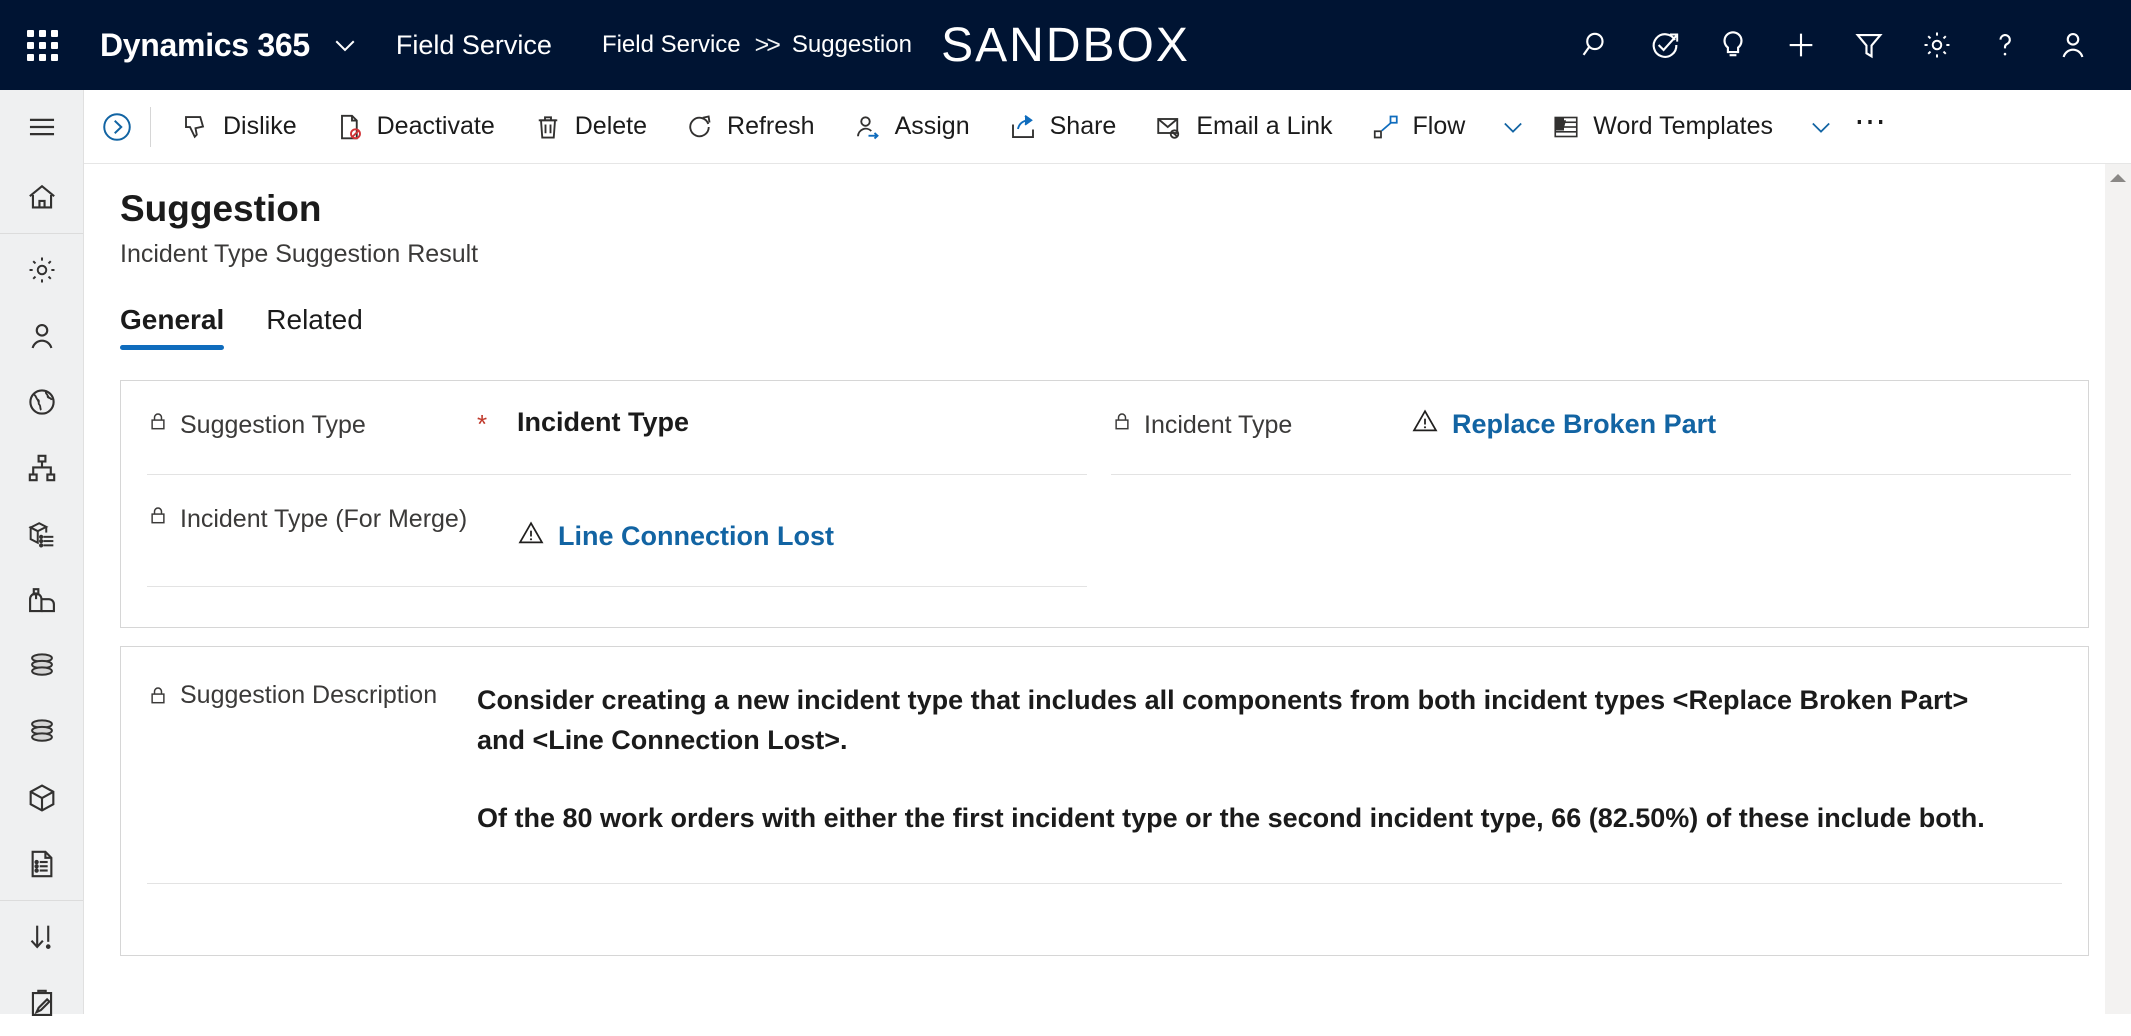  What do you see at coordinates (1507, 127) in the screenshot?
I see `flow-chevron-down-icon` at bounding box center [1507, 127].